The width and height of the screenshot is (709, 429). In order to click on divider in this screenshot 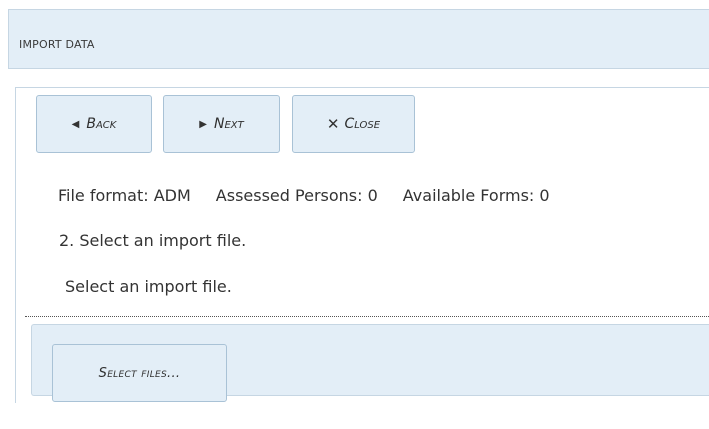, I will do `click(367, 316)`.